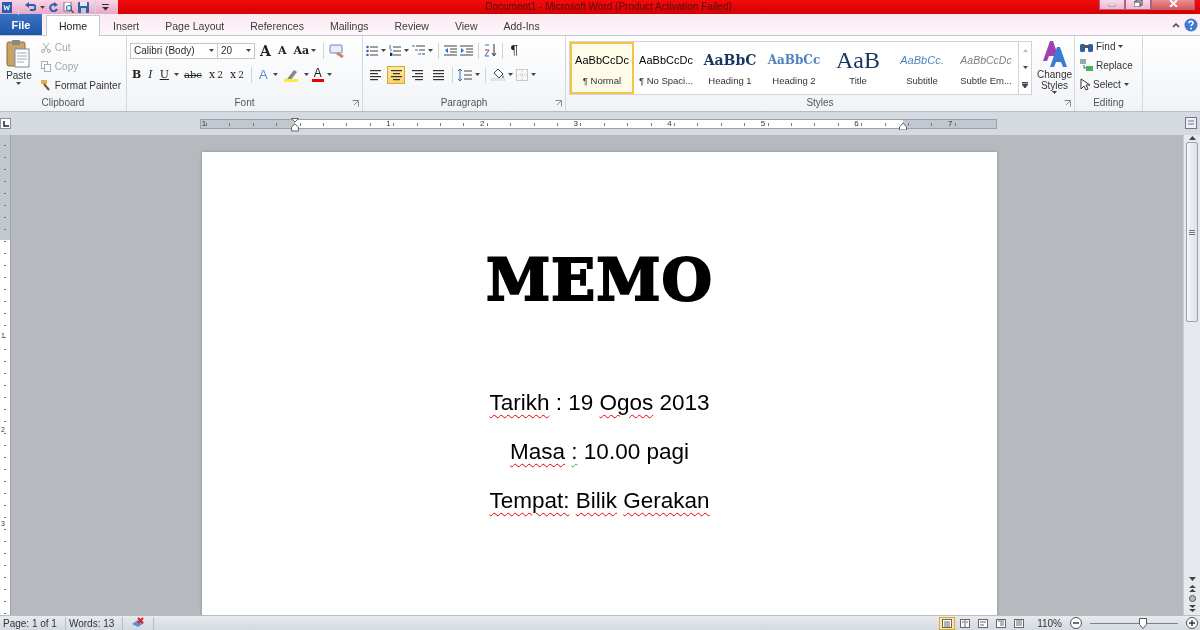 Image resolution: width=1200 pixels, height=630 pixels. Describe the element at coordinates (1191, 375) in the screenshot. I see `vertical-scrollbar` at that location.